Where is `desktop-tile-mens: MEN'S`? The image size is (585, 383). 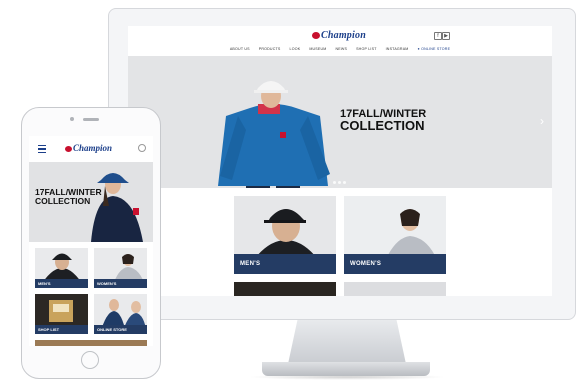
desktop-tile-mens: MEN'S is located at coordinates (285, 235).